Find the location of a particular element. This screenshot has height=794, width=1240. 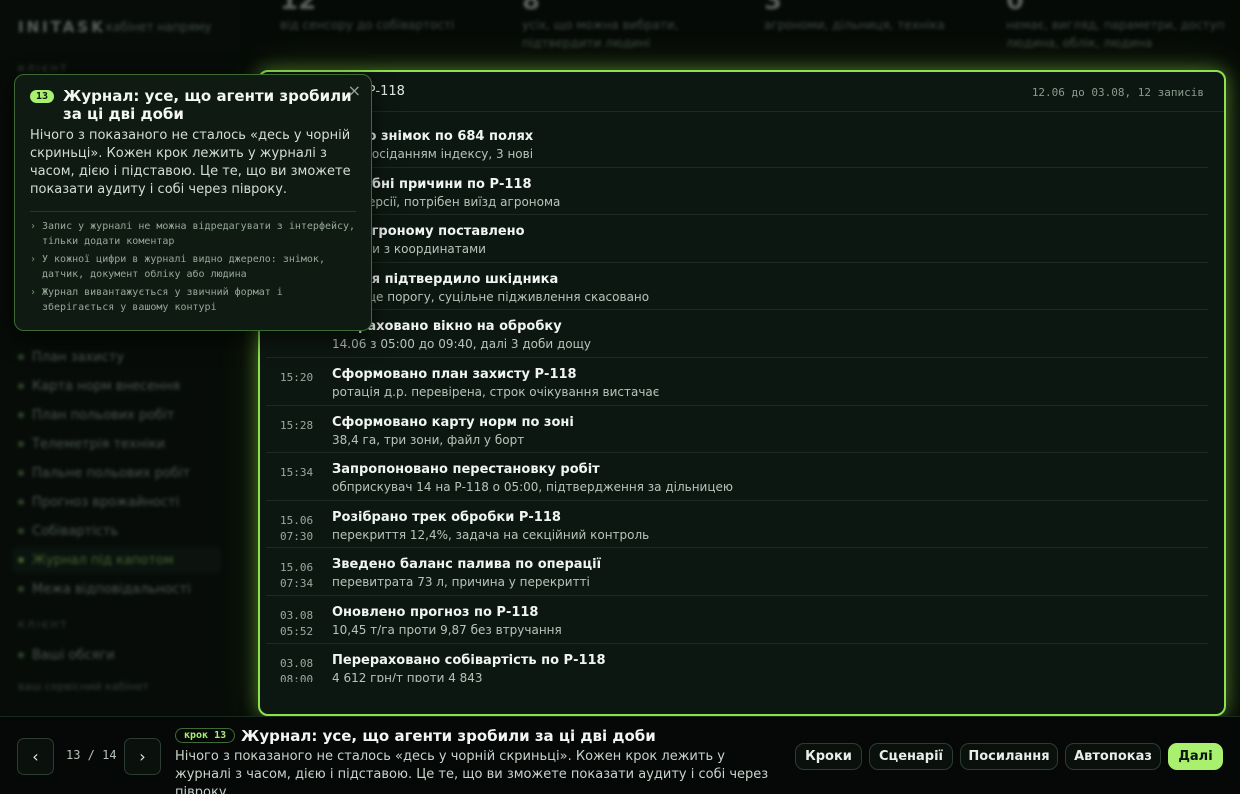

stat-value: 3 is located at coordinates (773, 8).